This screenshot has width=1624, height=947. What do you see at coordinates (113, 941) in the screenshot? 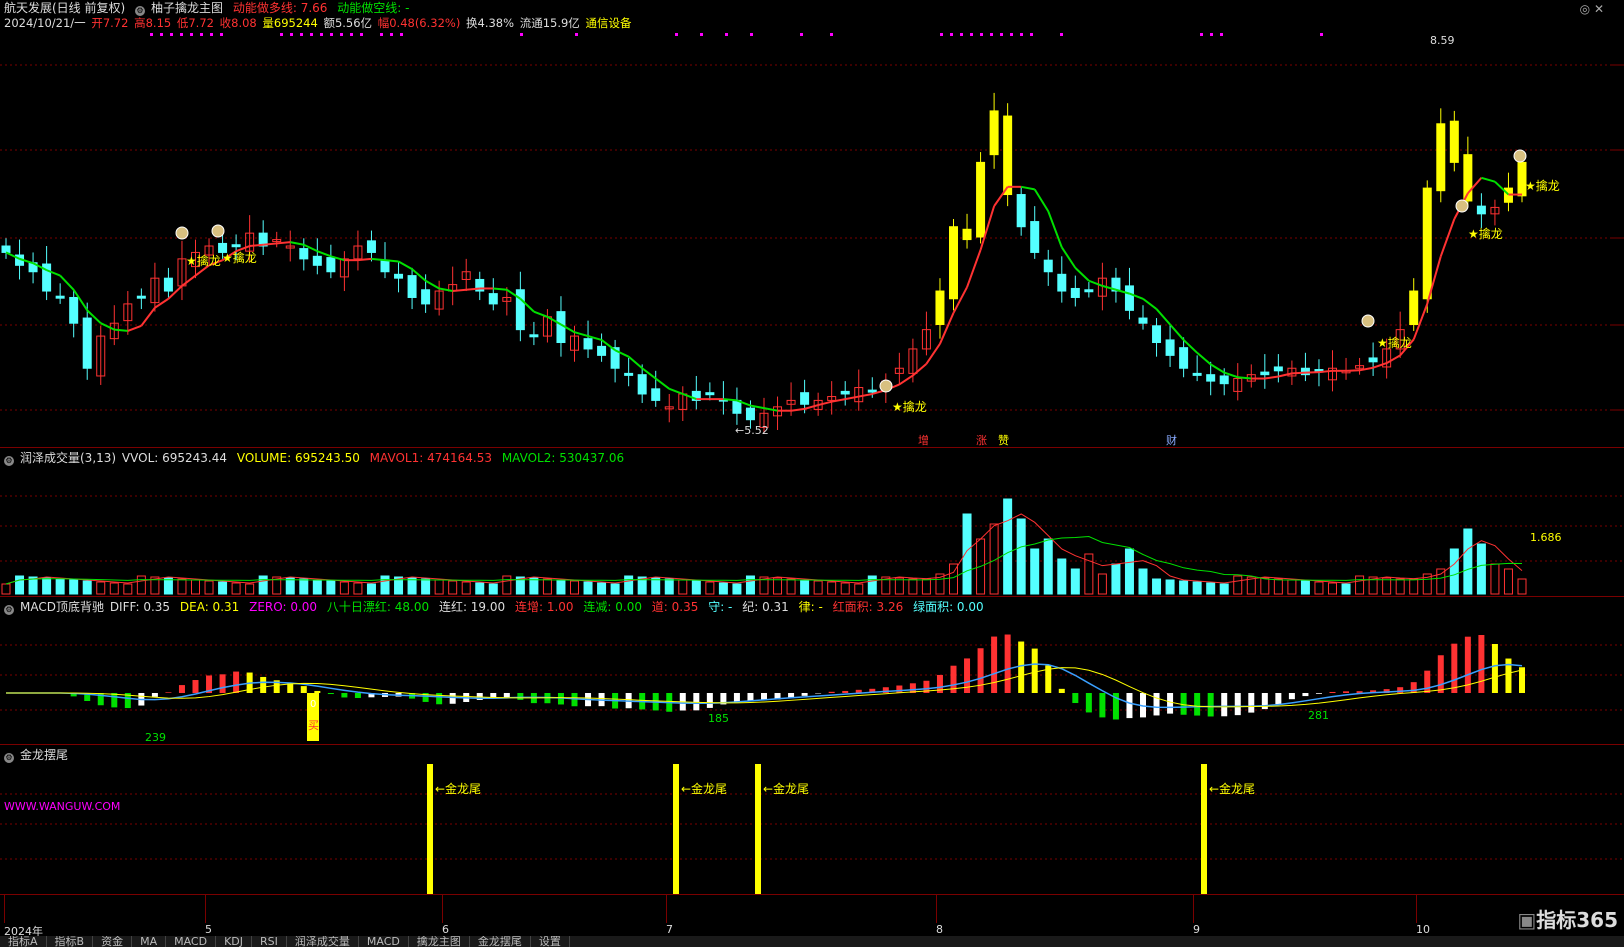
I see `bottom-tab: 资金` at bounding box center [113, 941].